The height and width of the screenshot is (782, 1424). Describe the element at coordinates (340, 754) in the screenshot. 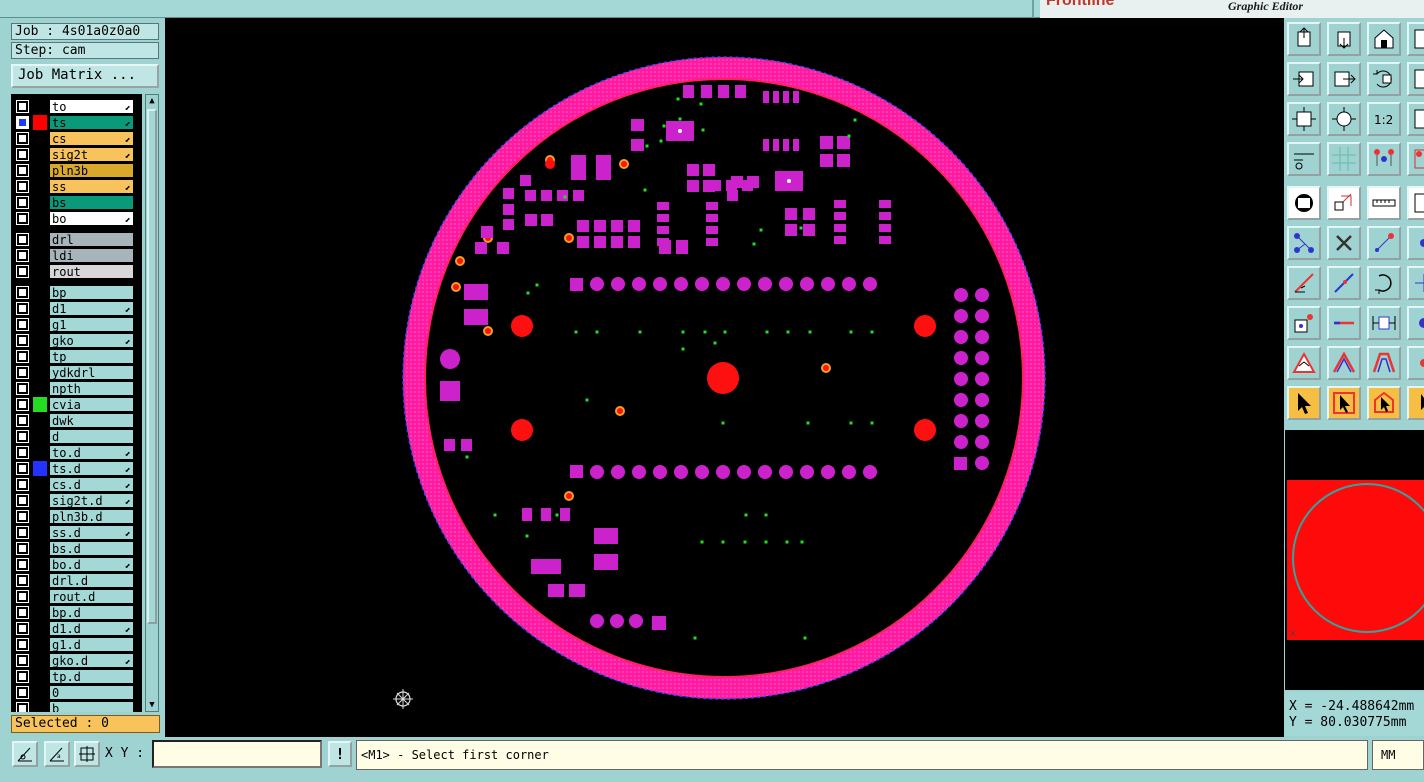

I see `exclamation-button: !` at that location.